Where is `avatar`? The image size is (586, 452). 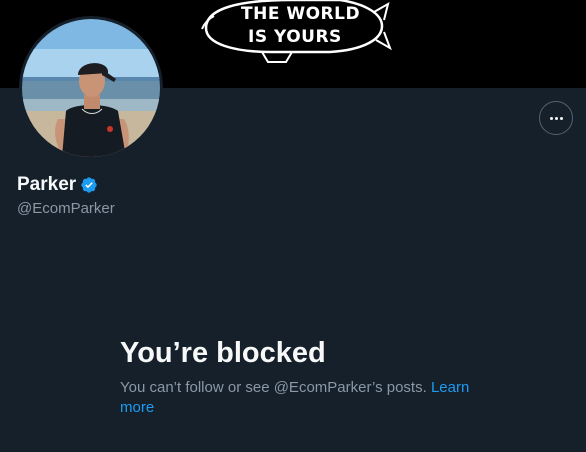
avatar is located at coordinates (91, 88).